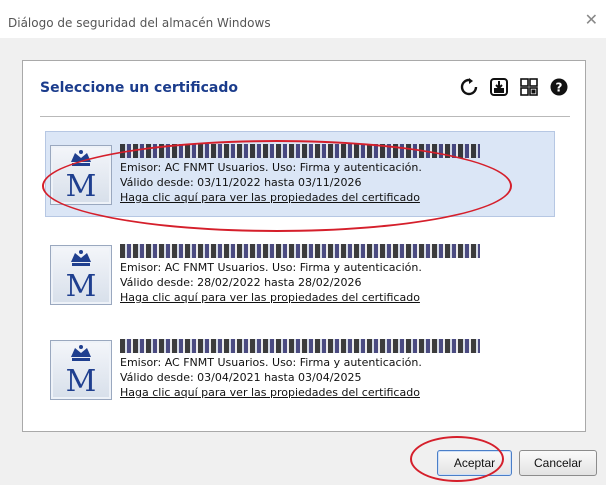 The width and height of the screenshot is (606, 485). I want to click on window-title: Diálogo de seguridad del almacén Windows, so click(139, 23).